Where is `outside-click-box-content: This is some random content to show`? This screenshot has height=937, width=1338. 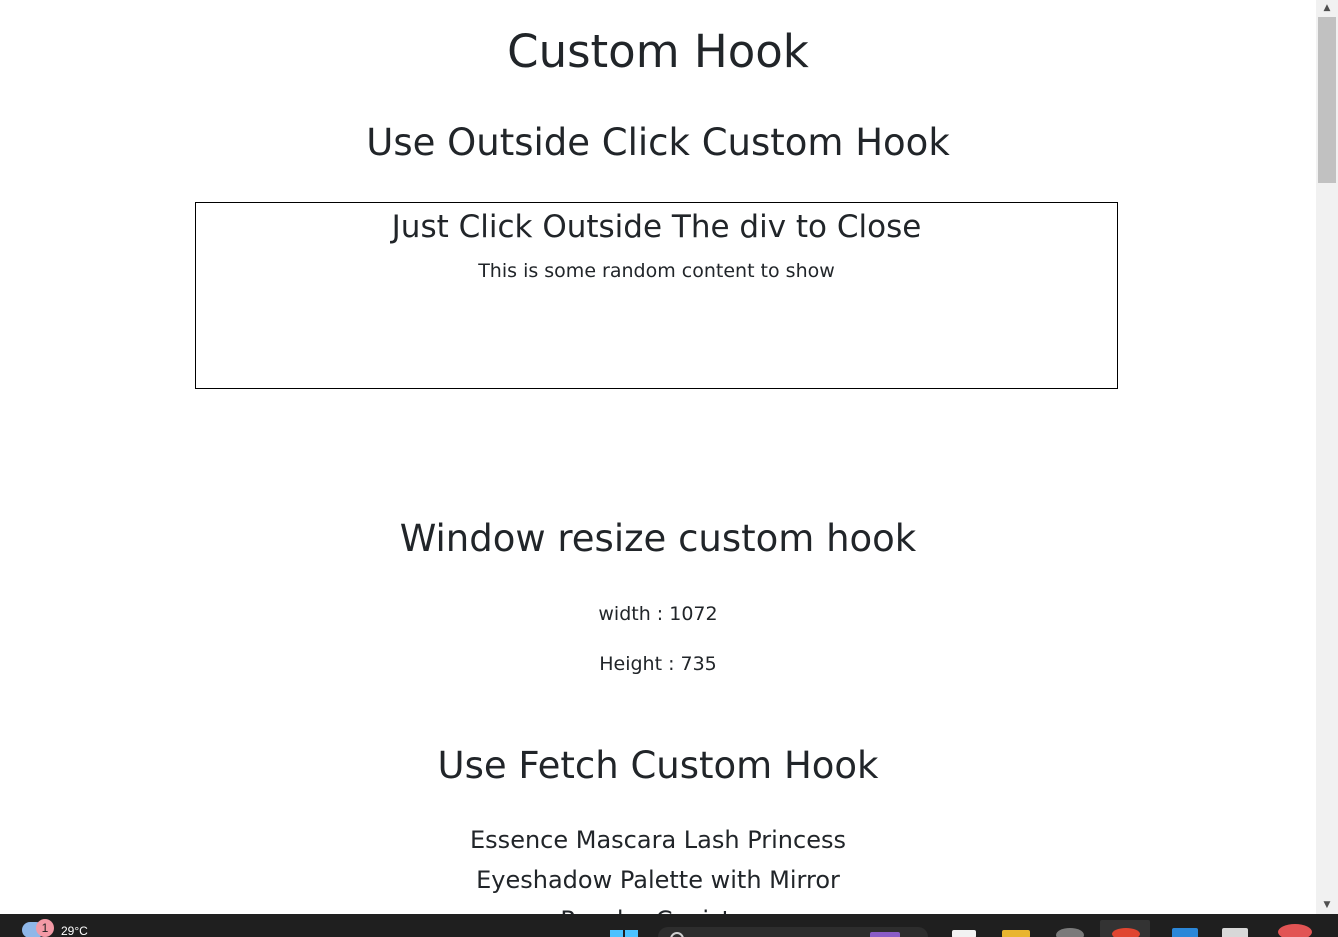
outside-click-box-content: This is some random content to show is located at coordinates (656, 271).